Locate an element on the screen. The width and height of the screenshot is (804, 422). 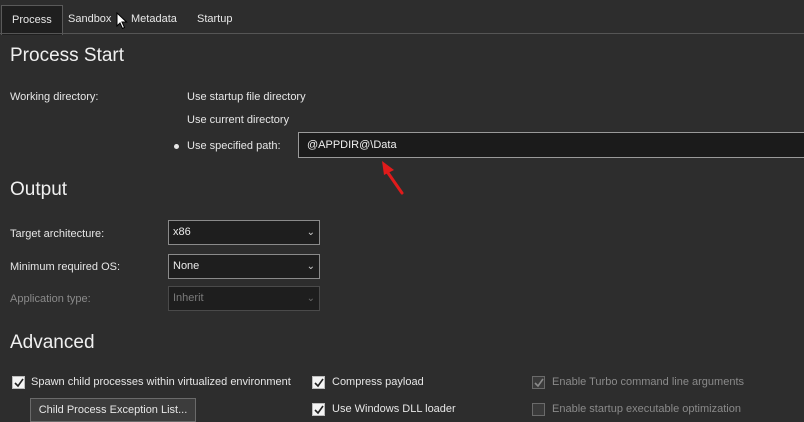
turbo-args-checkbox is located at coordinates (538, 382).